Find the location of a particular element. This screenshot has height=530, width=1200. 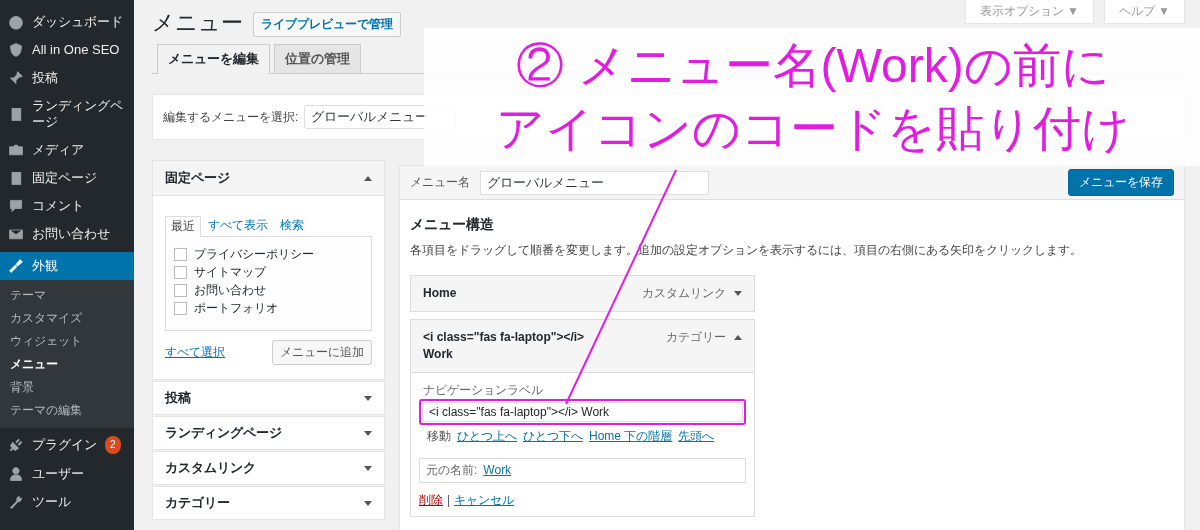

menu-item-header: Home カスタムリンク is located at coordinates (582, 293).